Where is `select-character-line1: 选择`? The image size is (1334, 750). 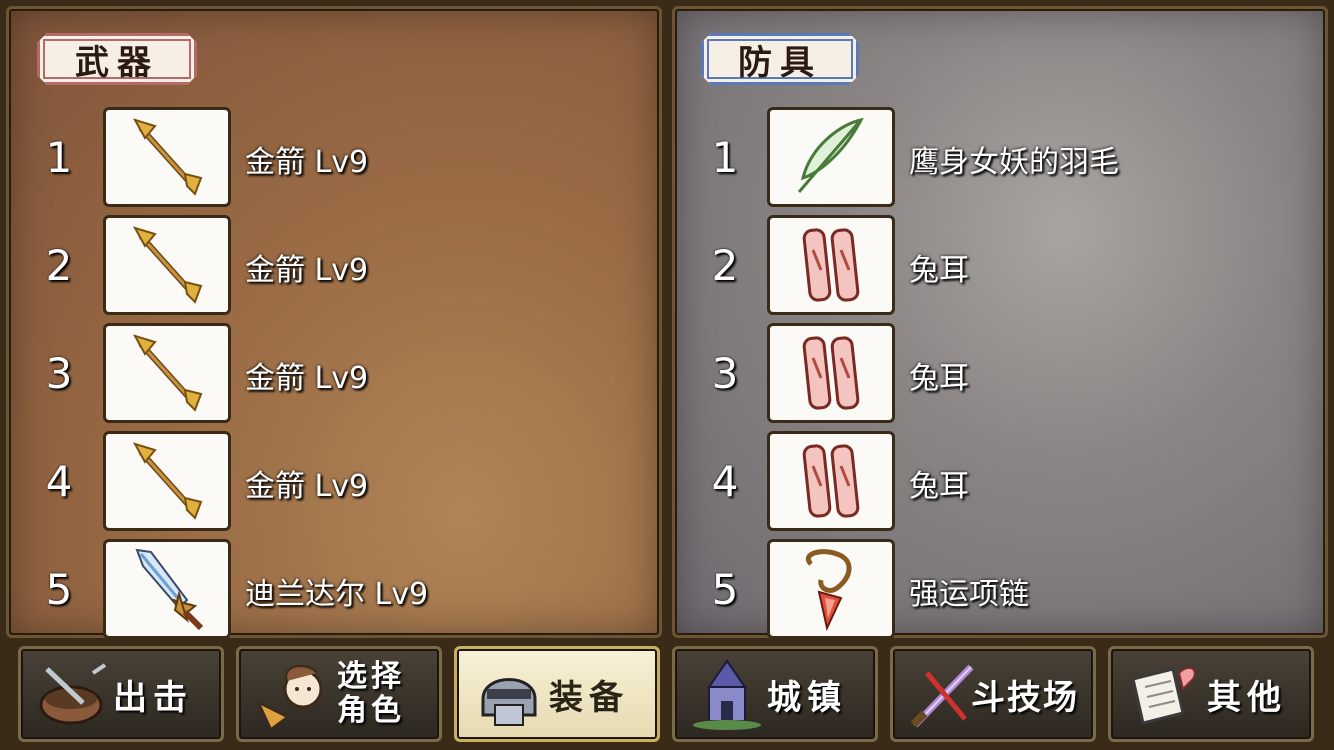
select-character-line1: 选择 is located at coordinates (371, 676).